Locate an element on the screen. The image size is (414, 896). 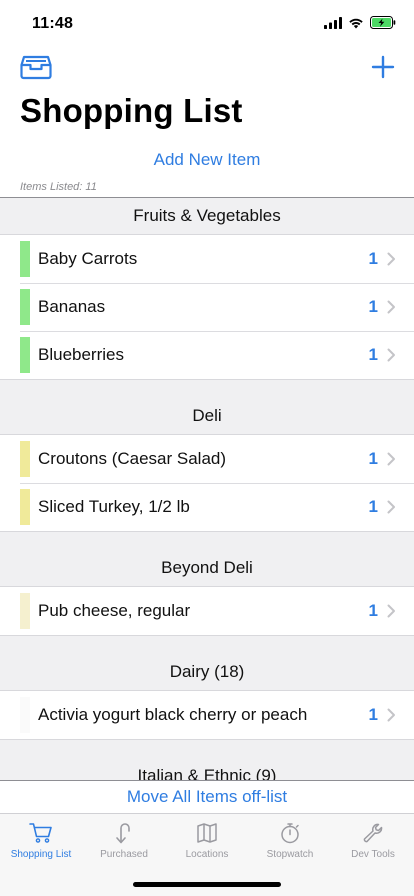
list-item: Bananas 1 is located at coordinates (207, 307).